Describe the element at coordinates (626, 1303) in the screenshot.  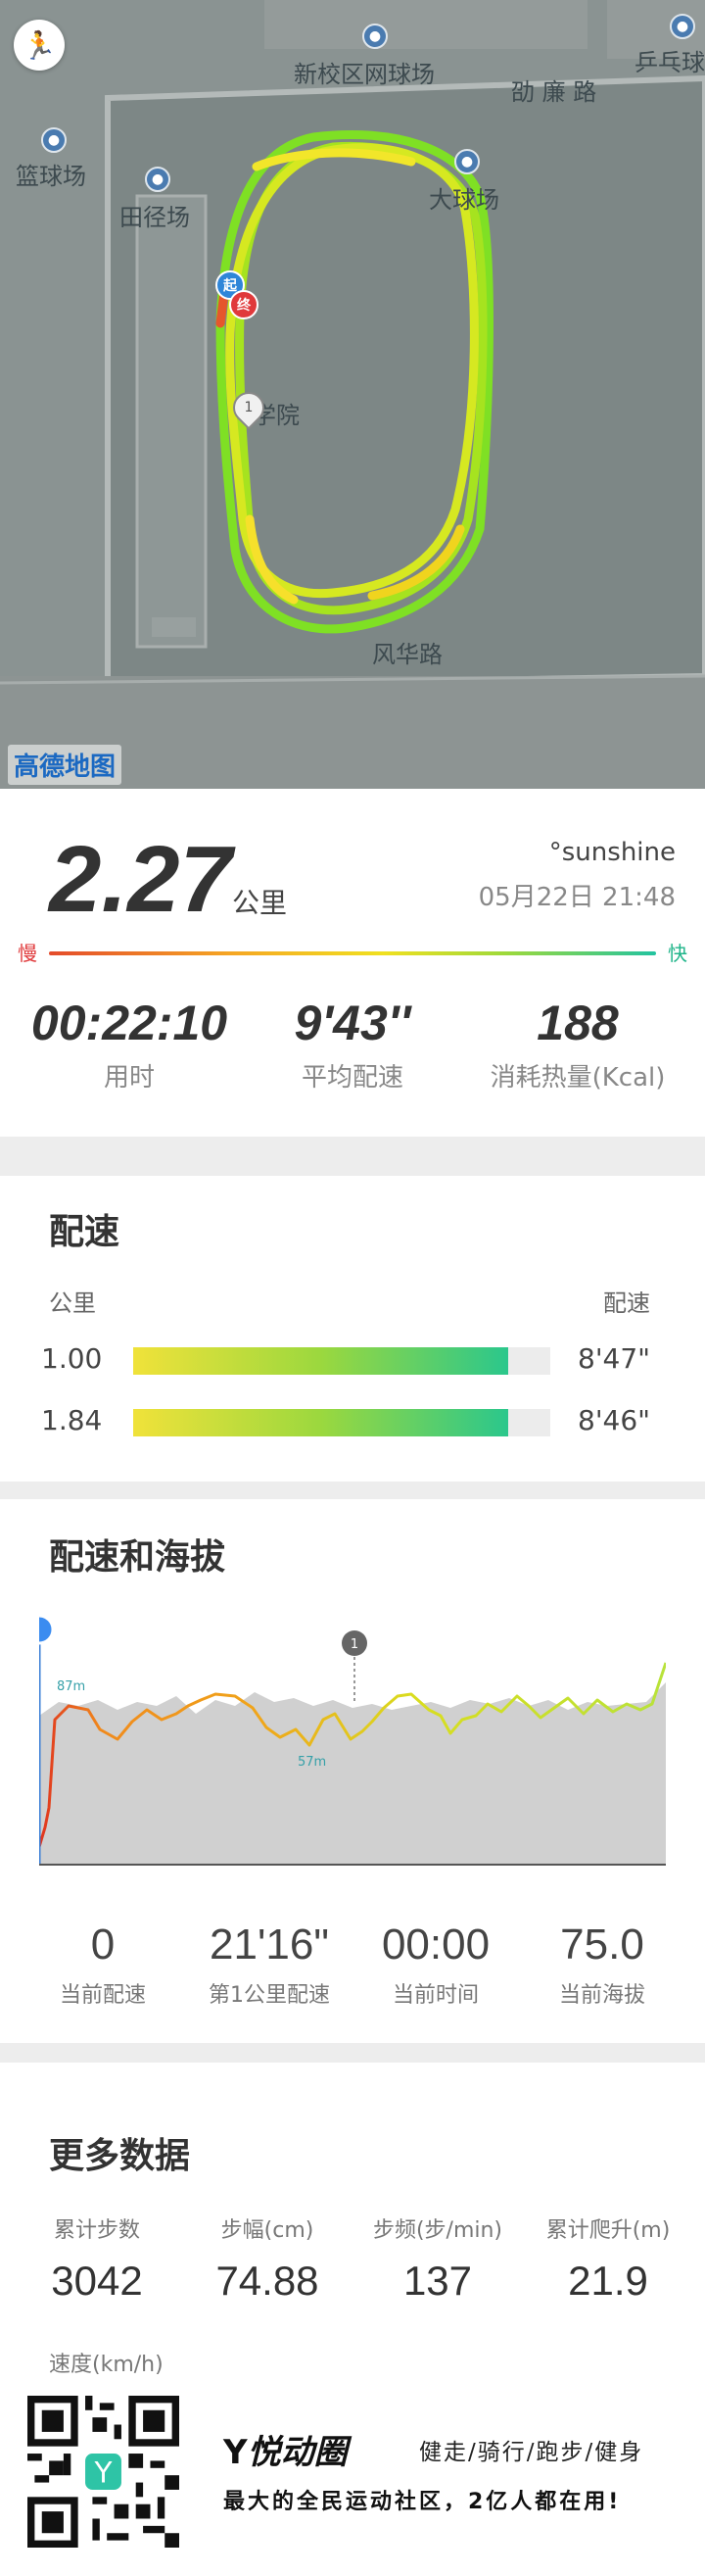
I see `pace-col-pace: 配速` at that location.